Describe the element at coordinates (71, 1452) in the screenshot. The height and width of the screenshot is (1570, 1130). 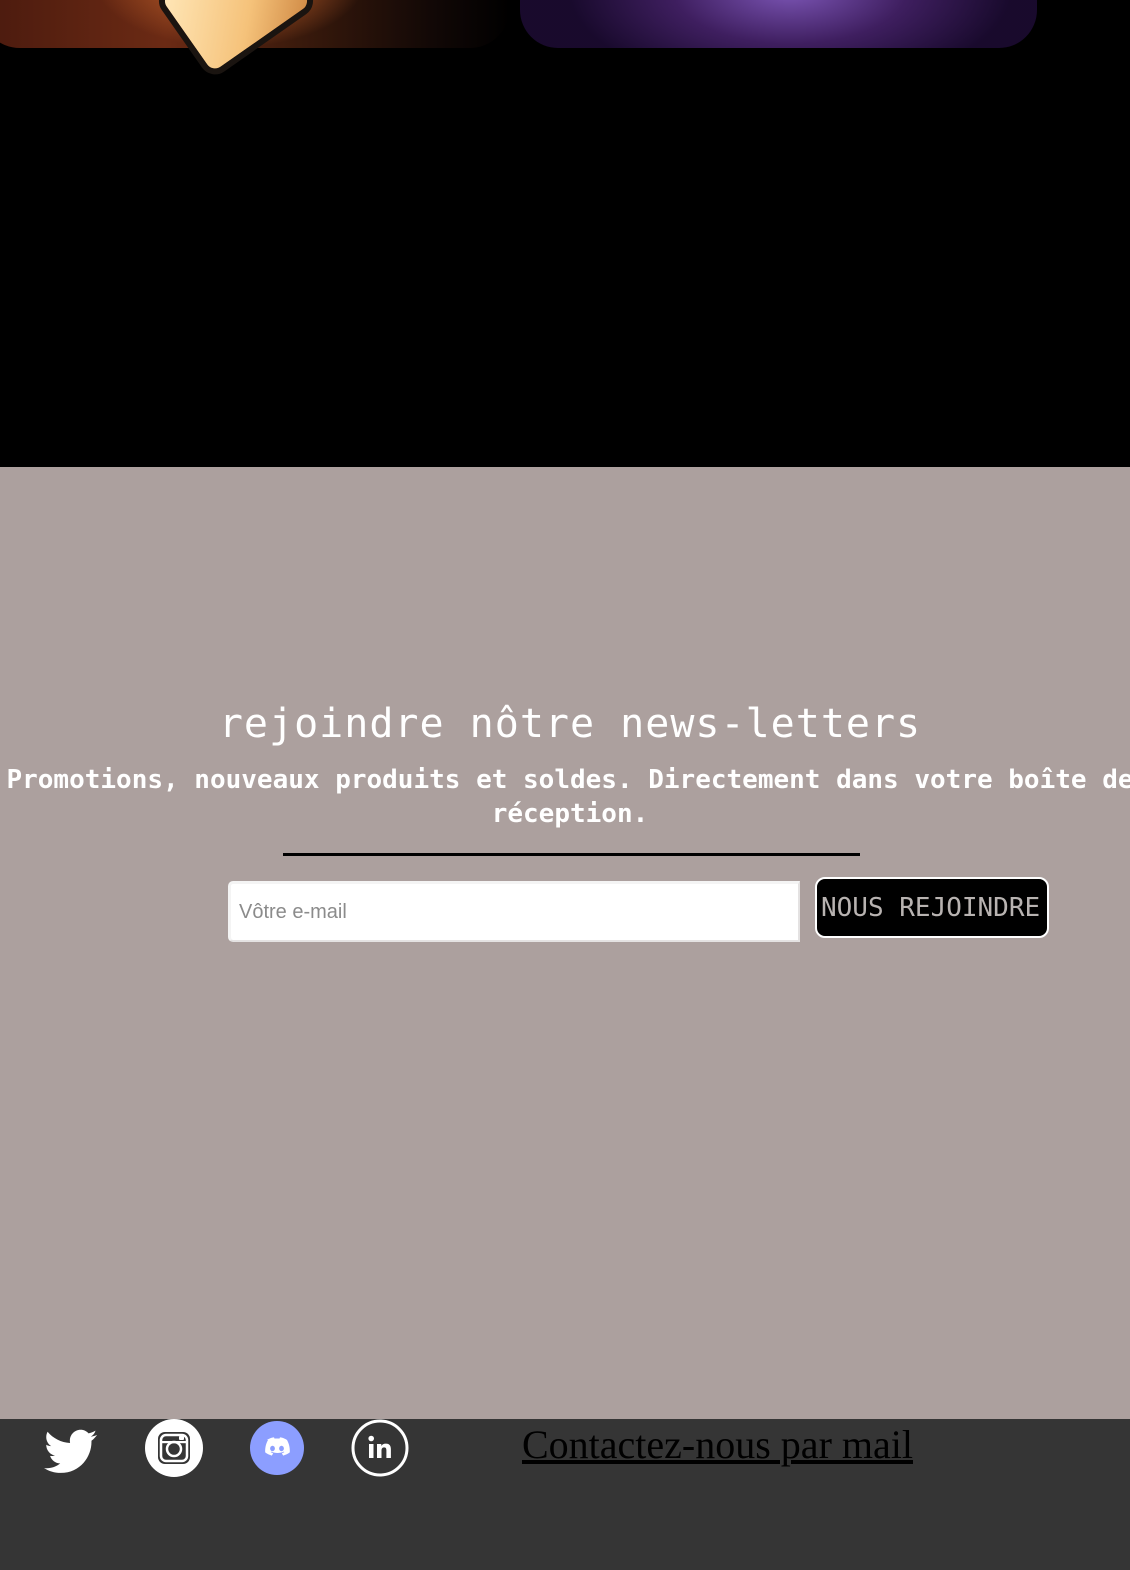
I see `twitter-icon` at that location.